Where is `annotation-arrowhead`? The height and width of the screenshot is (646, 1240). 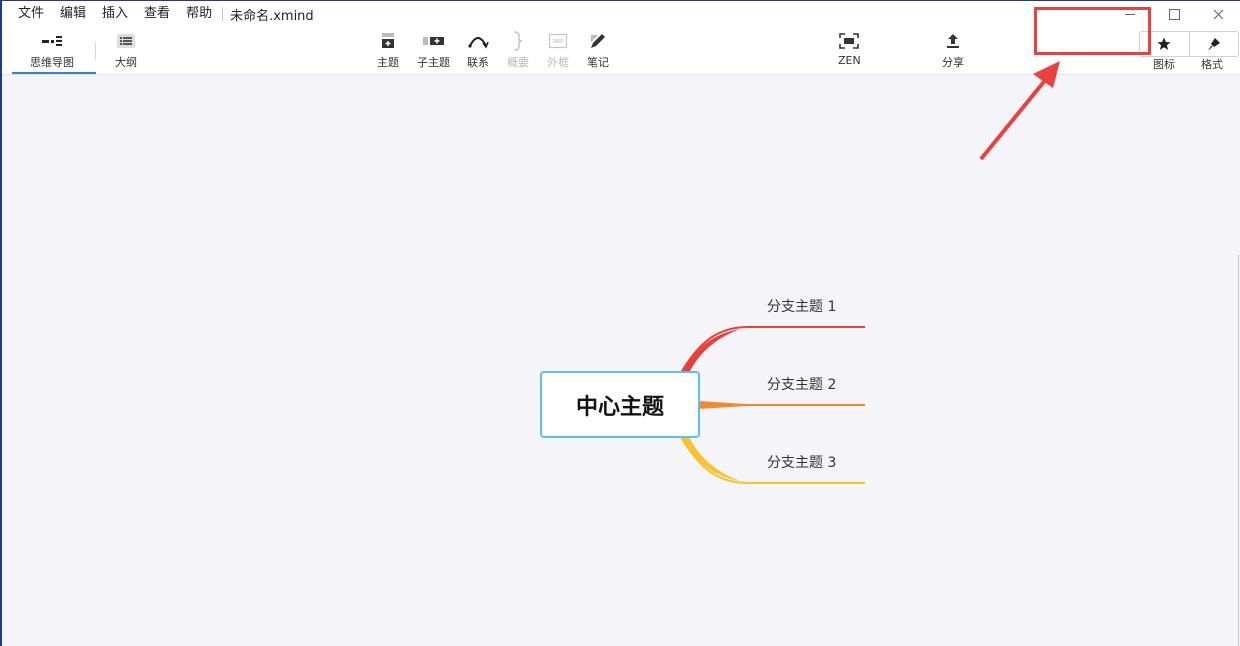 annotation-arrowhead is located at coordinates (1046, 74).